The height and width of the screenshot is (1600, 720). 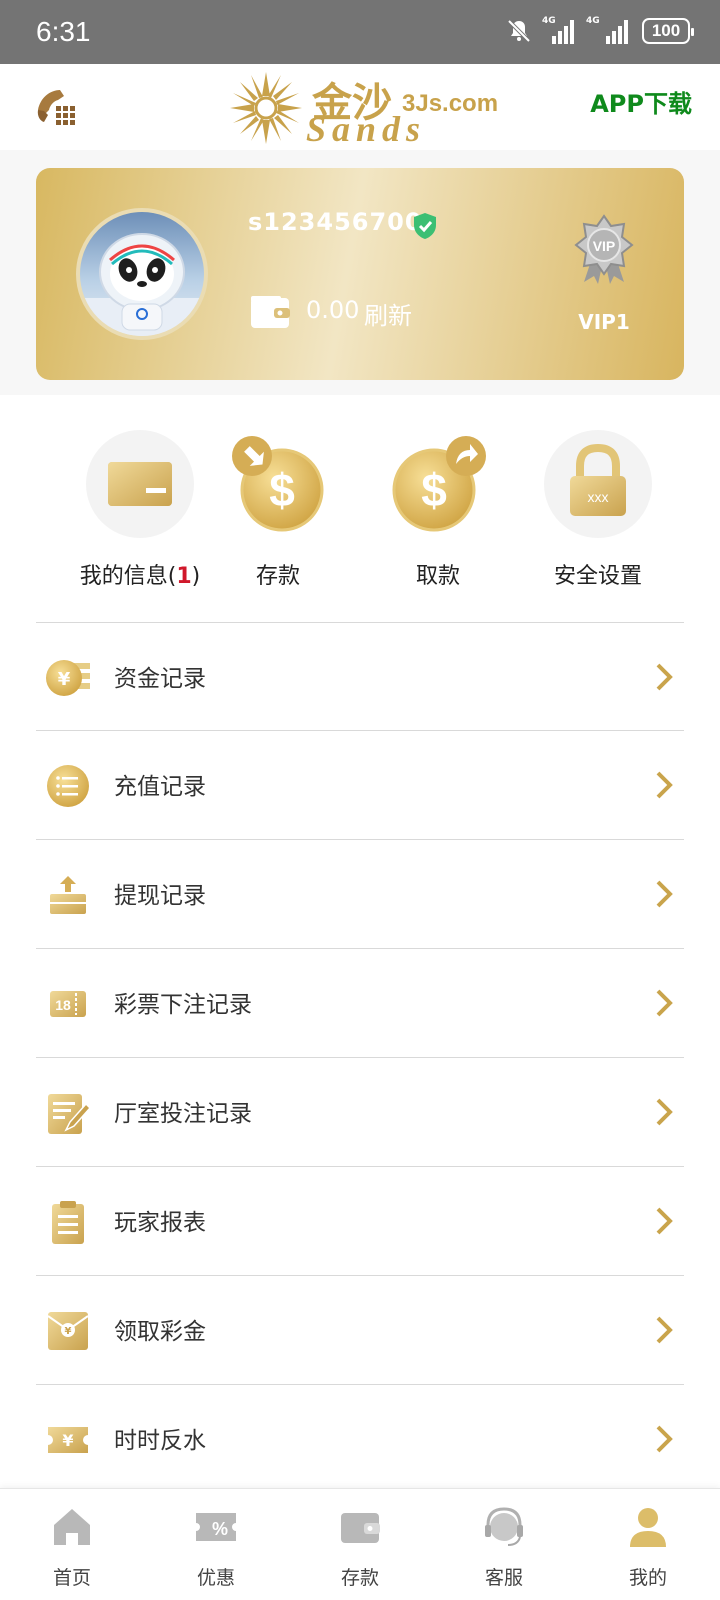 What do you see at coordinates (72, 1527) in the screenshot?
I see `home-icon` at bounding box center [72, 1527].